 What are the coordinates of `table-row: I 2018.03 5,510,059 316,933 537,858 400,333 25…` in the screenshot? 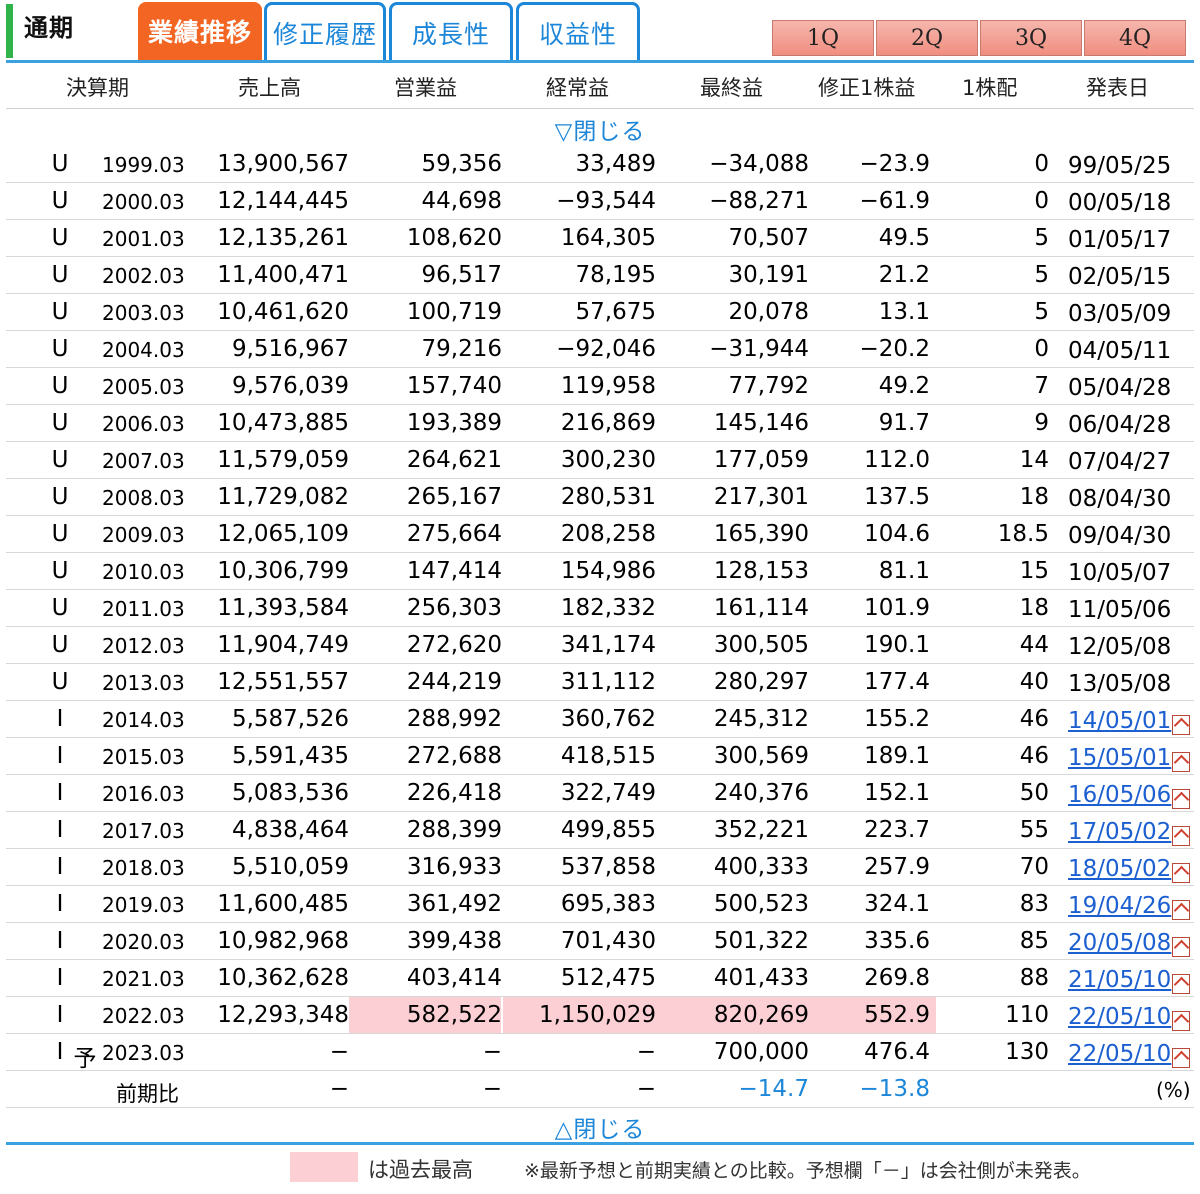 It's located at (600, 867).